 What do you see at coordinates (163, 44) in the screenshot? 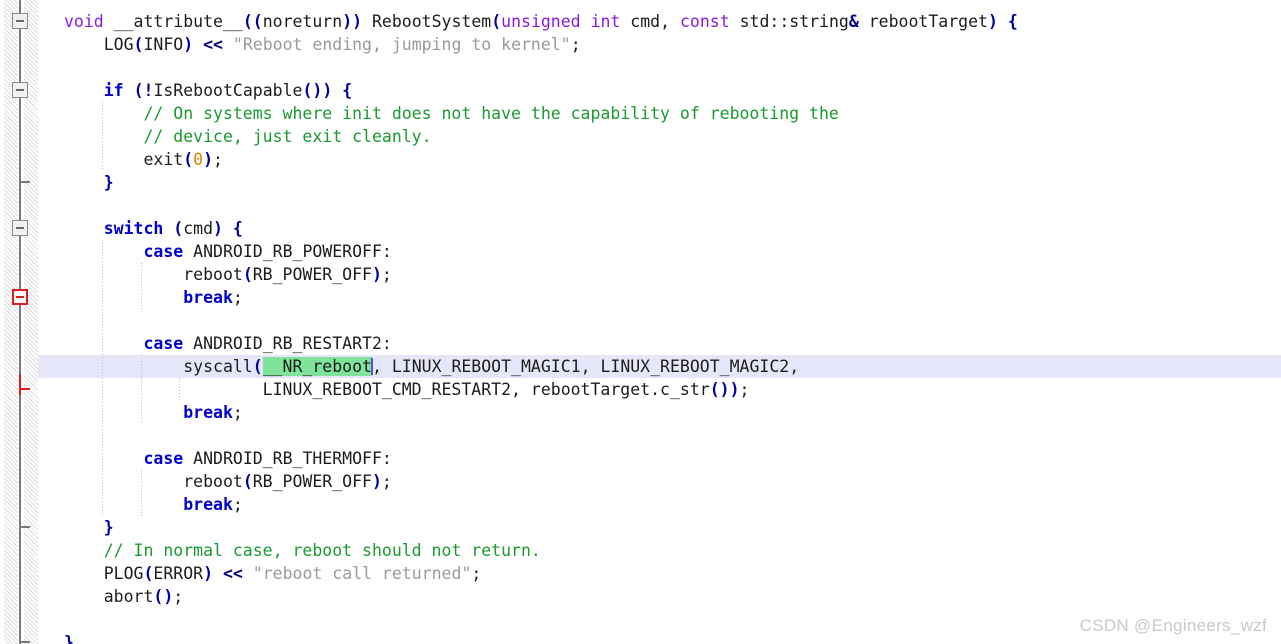
I see `code-token: INFO` at bounding box center [163, 44].